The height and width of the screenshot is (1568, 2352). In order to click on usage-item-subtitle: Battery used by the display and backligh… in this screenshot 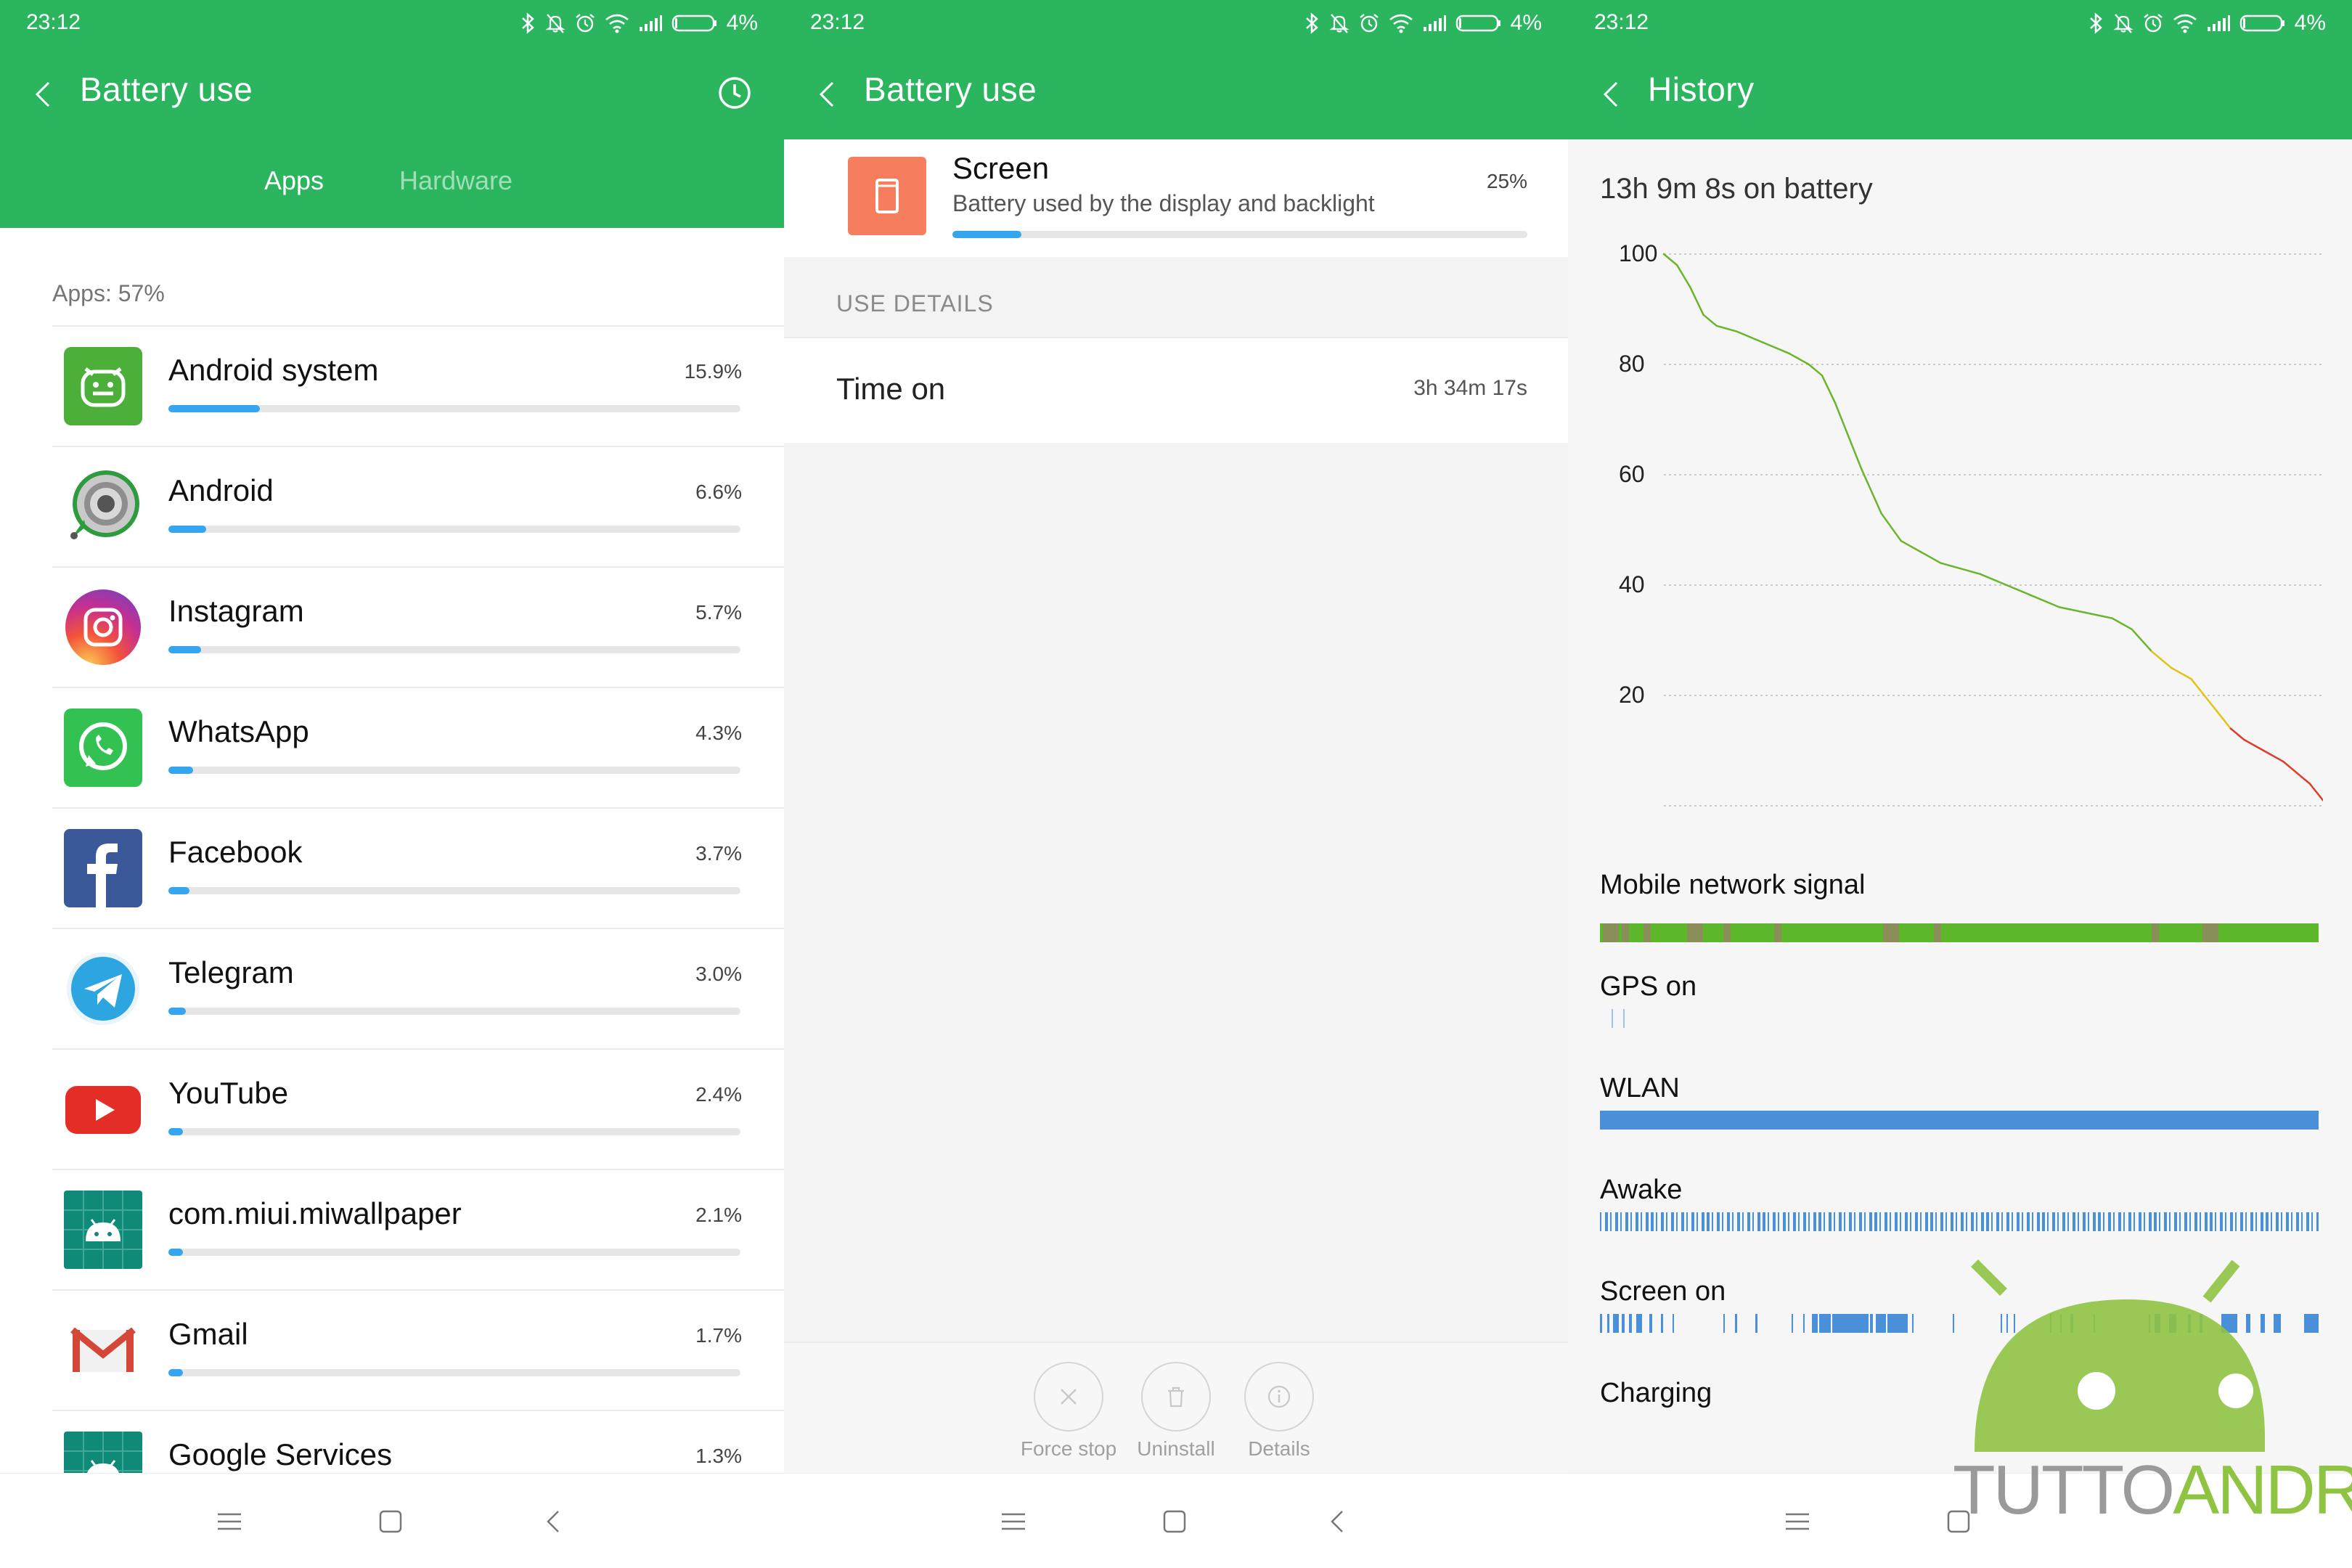, I will do `click(1164, 203)`.